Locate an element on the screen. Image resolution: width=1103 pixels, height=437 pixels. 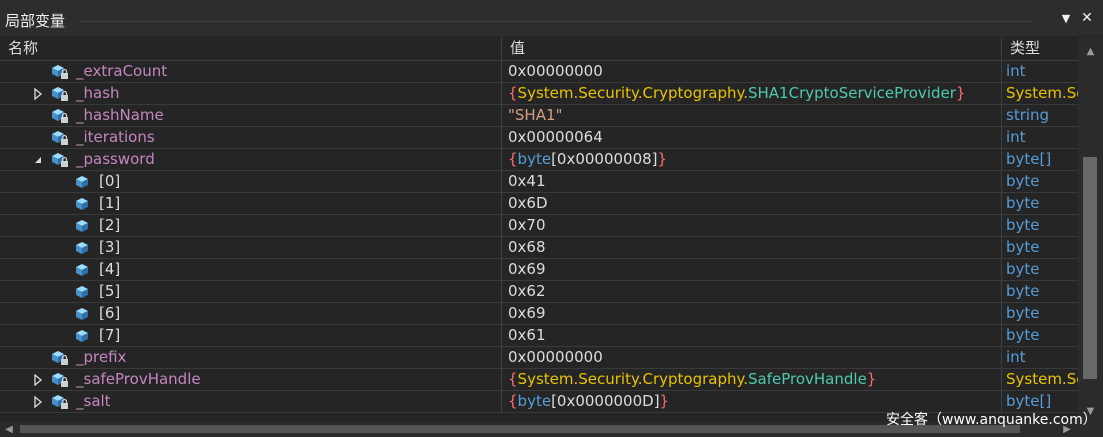
row-name-cell: [7] is located at coordinates (251, 335).